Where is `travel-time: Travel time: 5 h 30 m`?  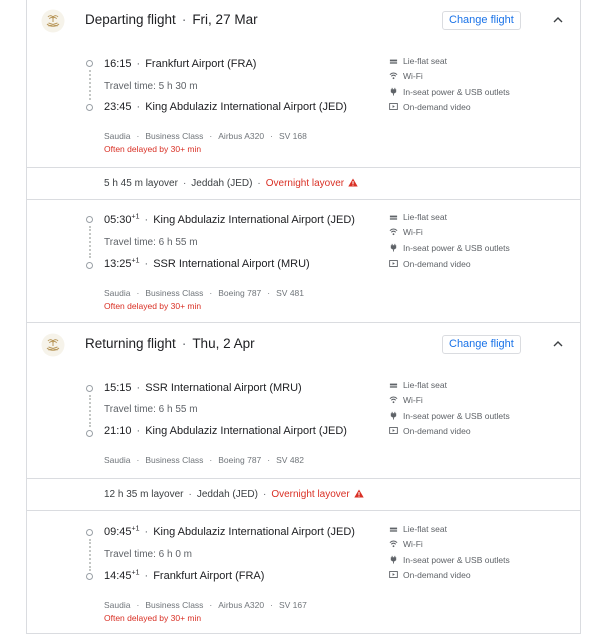
travel-time: Travel time: 5 h 30 m is located at coordinates (151, 86).